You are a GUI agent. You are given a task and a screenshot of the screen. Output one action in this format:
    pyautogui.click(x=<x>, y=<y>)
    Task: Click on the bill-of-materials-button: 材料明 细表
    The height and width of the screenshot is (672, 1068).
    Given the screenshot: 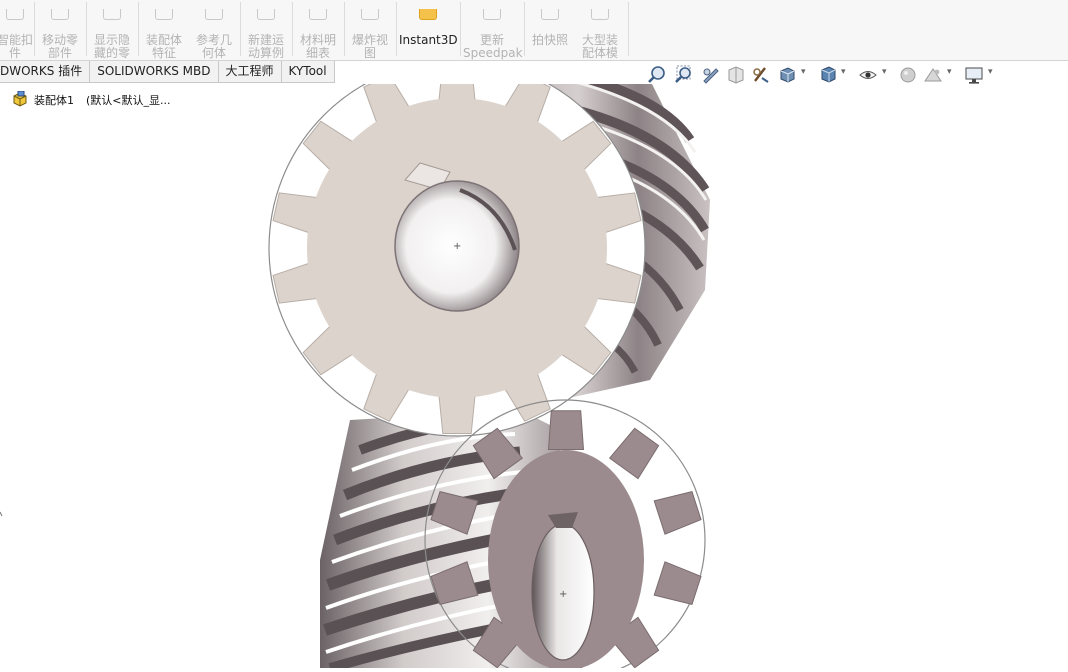 What is the action you would take?
    pyautogui.click(x=318, y=30)
    